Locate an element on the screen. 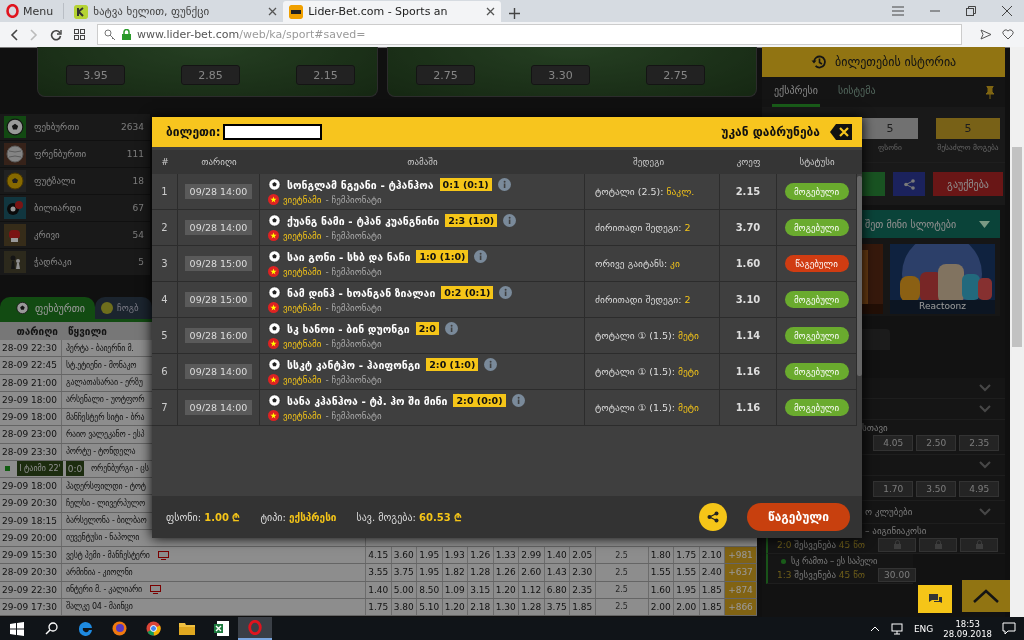 Image resolution: width=1024 pixels, height=640 pixels. odds-cell: 1.43 is located at coordinates (557, 572).